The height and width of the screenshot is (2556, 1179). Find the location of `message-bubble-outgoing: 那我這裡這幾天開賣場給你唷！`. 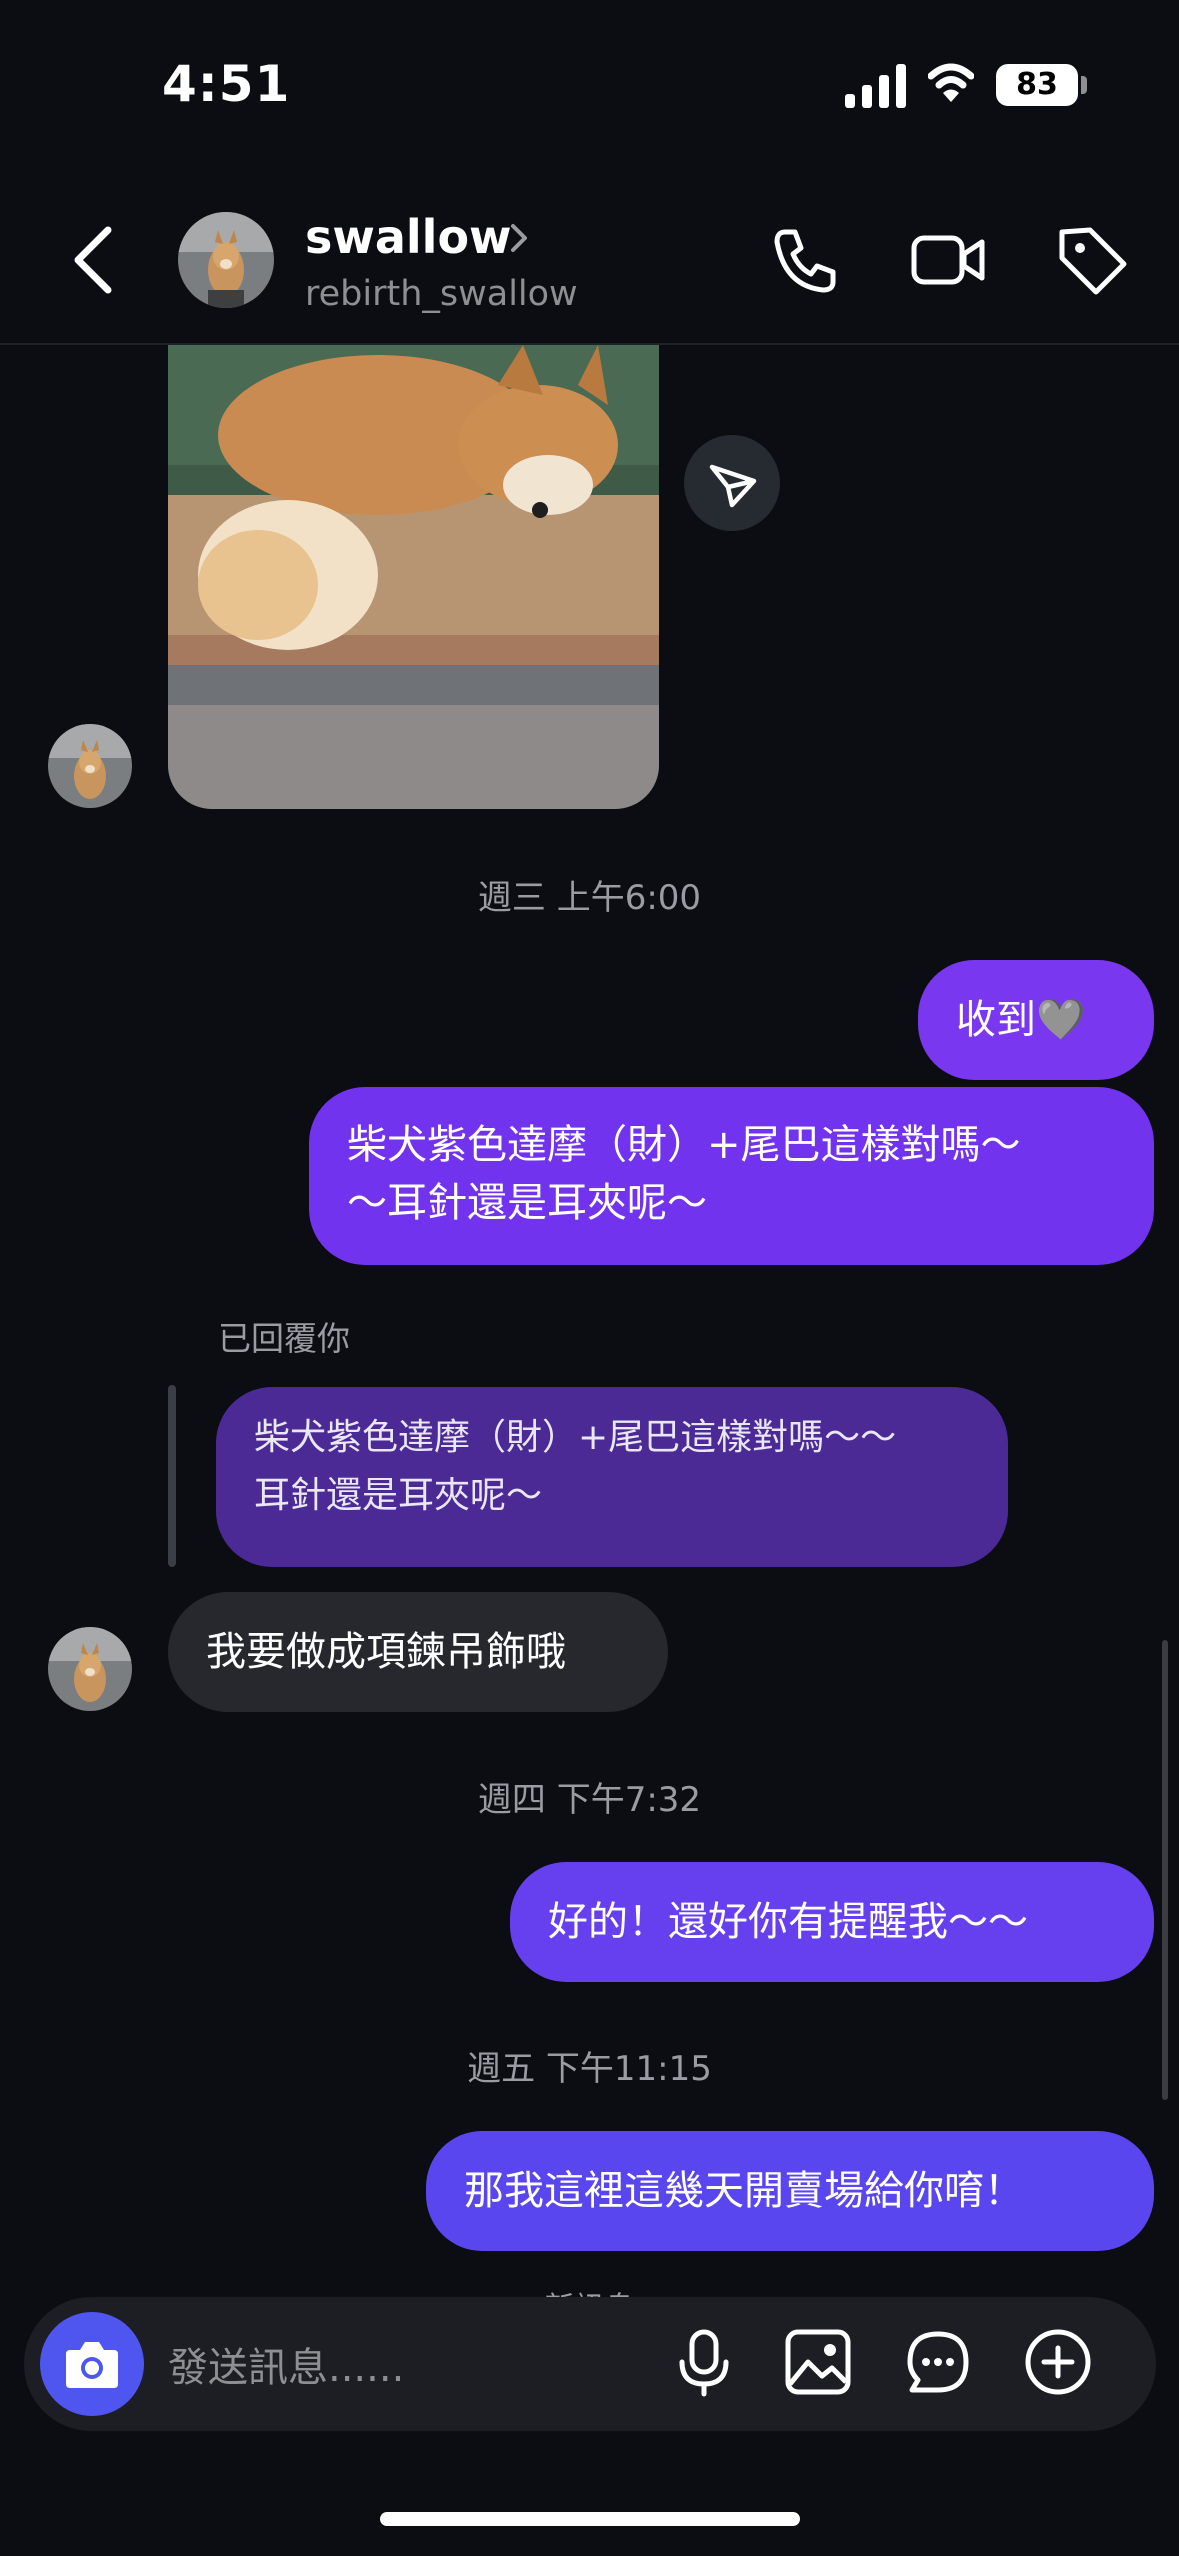

message-bubble-outgoing: 那我這裡這幾天開賣場給你唷！ is located at coordinates (790, 2191).